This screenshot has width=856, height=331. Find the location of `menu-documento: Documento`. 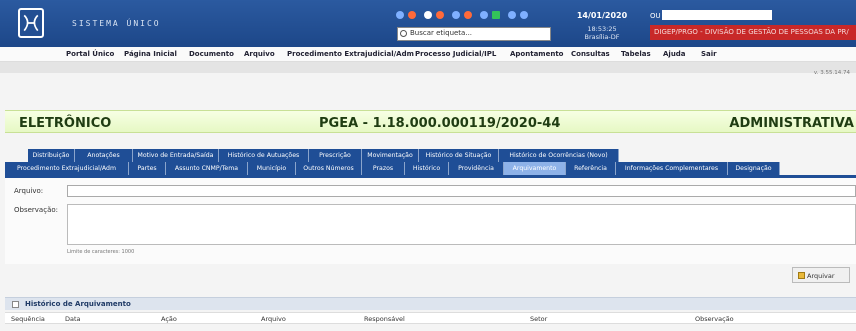

menu-documento: Documento is located at coordinates (211, 54).